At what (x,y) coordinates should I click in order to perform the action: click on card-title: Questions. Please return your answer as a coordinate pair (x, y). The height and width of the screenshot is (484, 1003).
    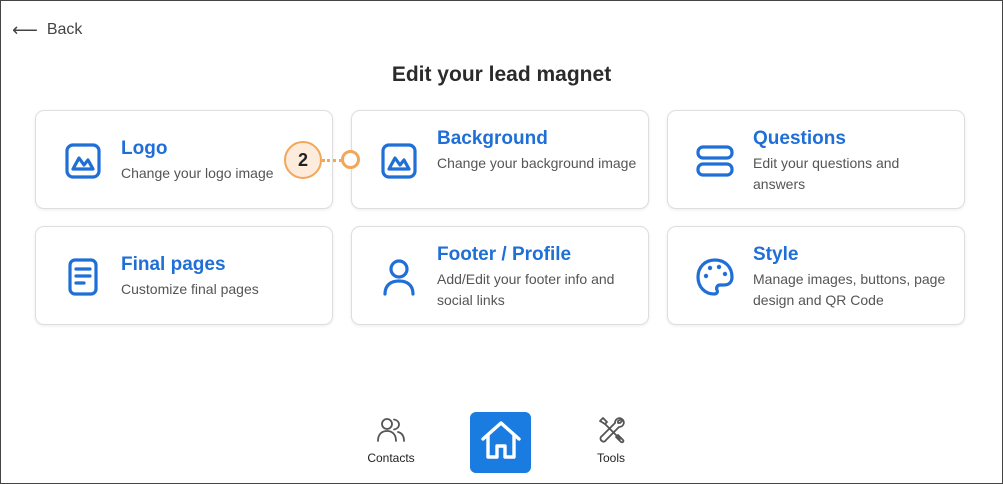
    Looking at the image, I should click on (799, 138).